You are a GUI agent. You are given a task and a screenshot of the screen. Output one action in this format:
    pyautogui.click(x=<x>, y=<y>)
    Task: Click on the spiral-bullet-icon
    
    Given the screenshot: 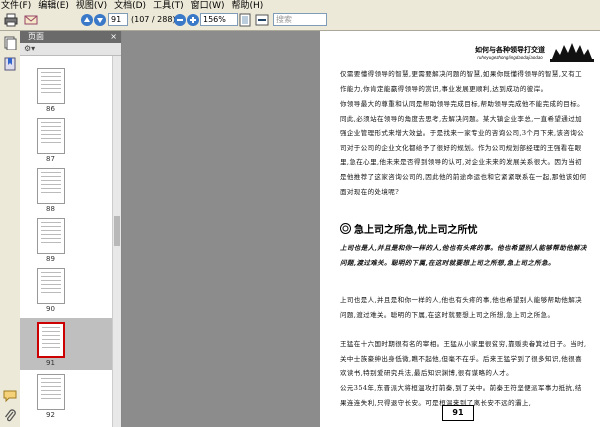 What is the action you would take?
    pyautogui.click(x=345, y=228)
    